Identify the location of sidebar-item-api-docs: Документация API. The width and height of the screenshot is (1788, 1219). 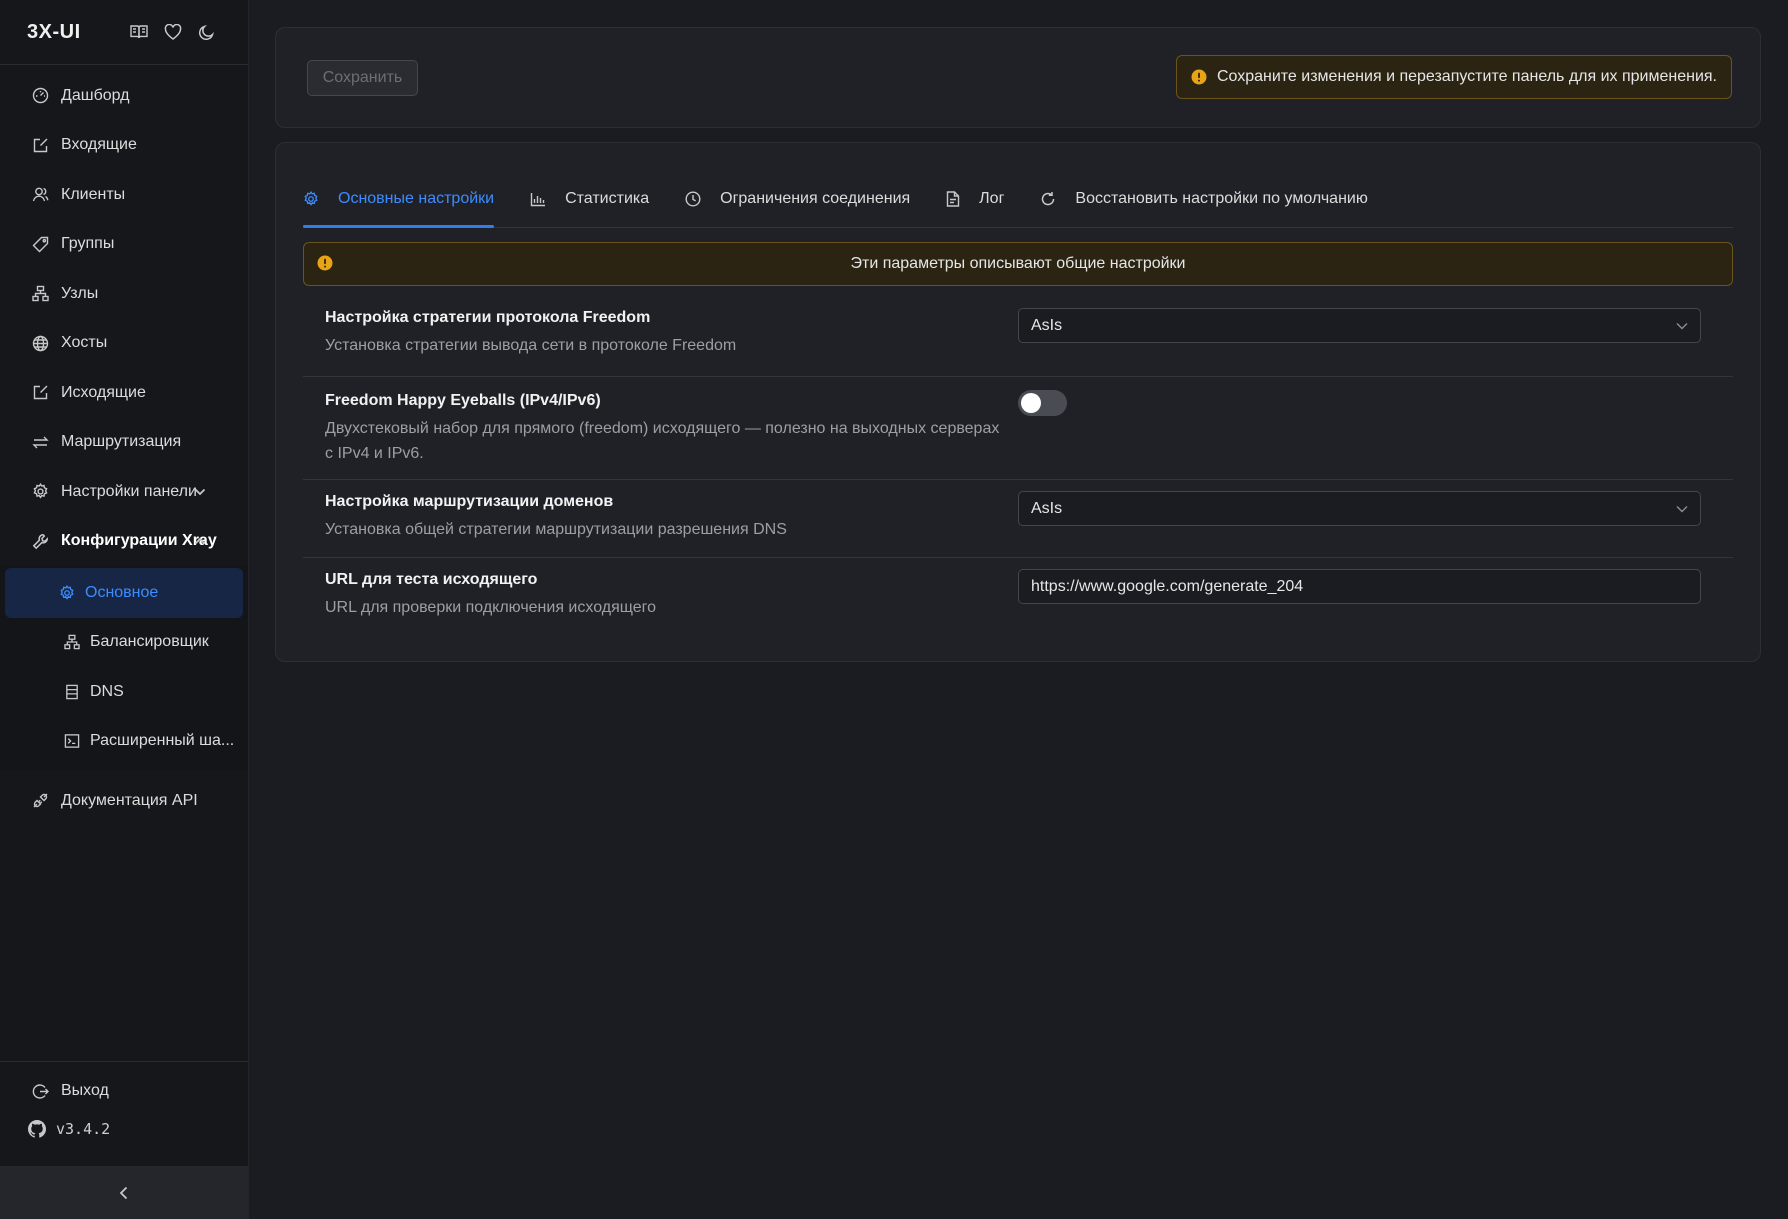
(124, 801).